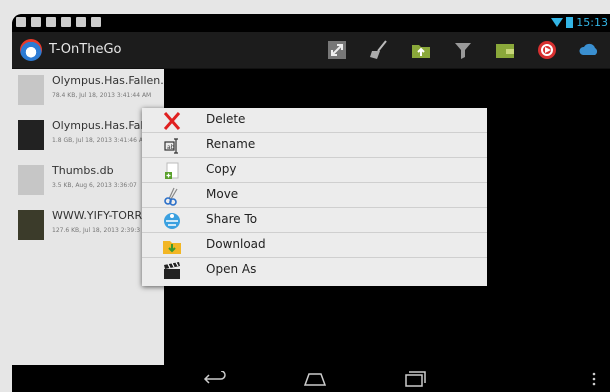 This screenshot has width=610, height=392. I want to click on filter-icon, so click(463, 51).